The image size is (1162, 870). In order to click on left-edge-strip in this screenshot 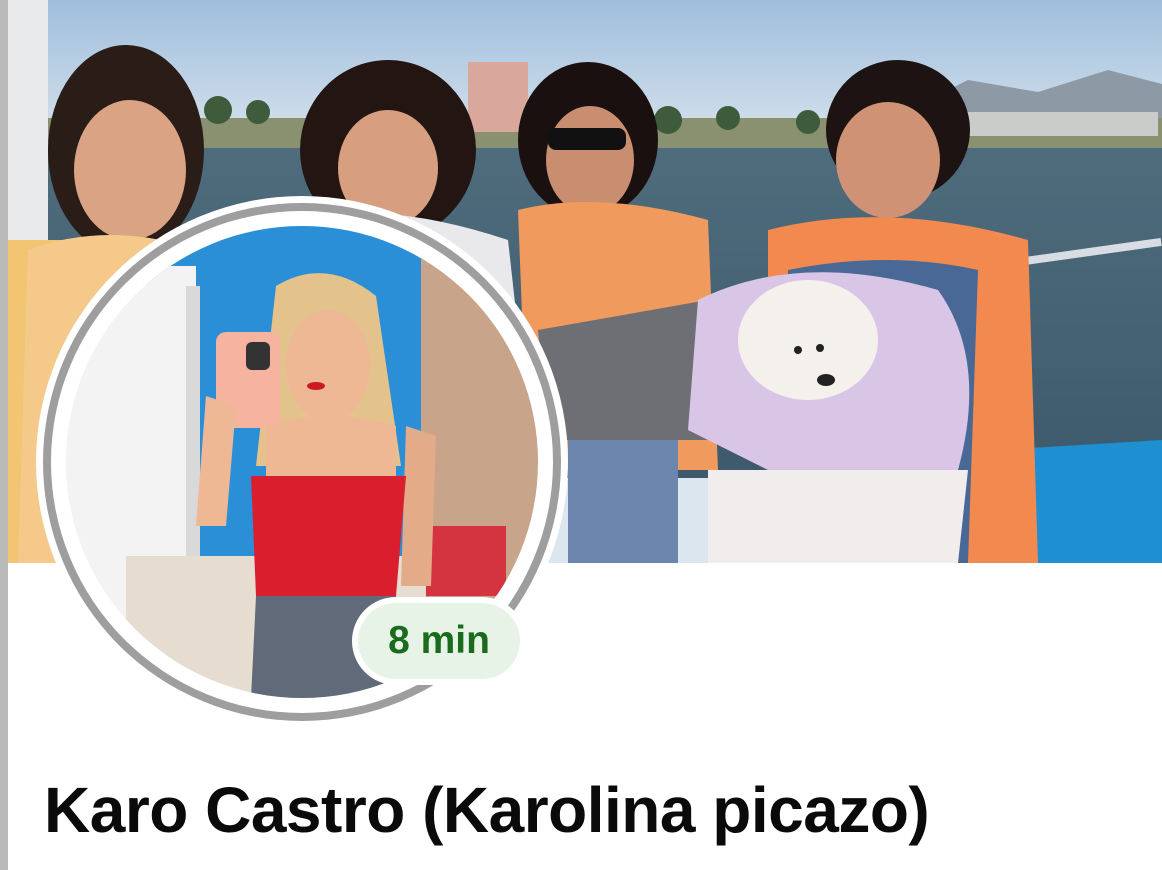, I will do `click(4, 435)`.